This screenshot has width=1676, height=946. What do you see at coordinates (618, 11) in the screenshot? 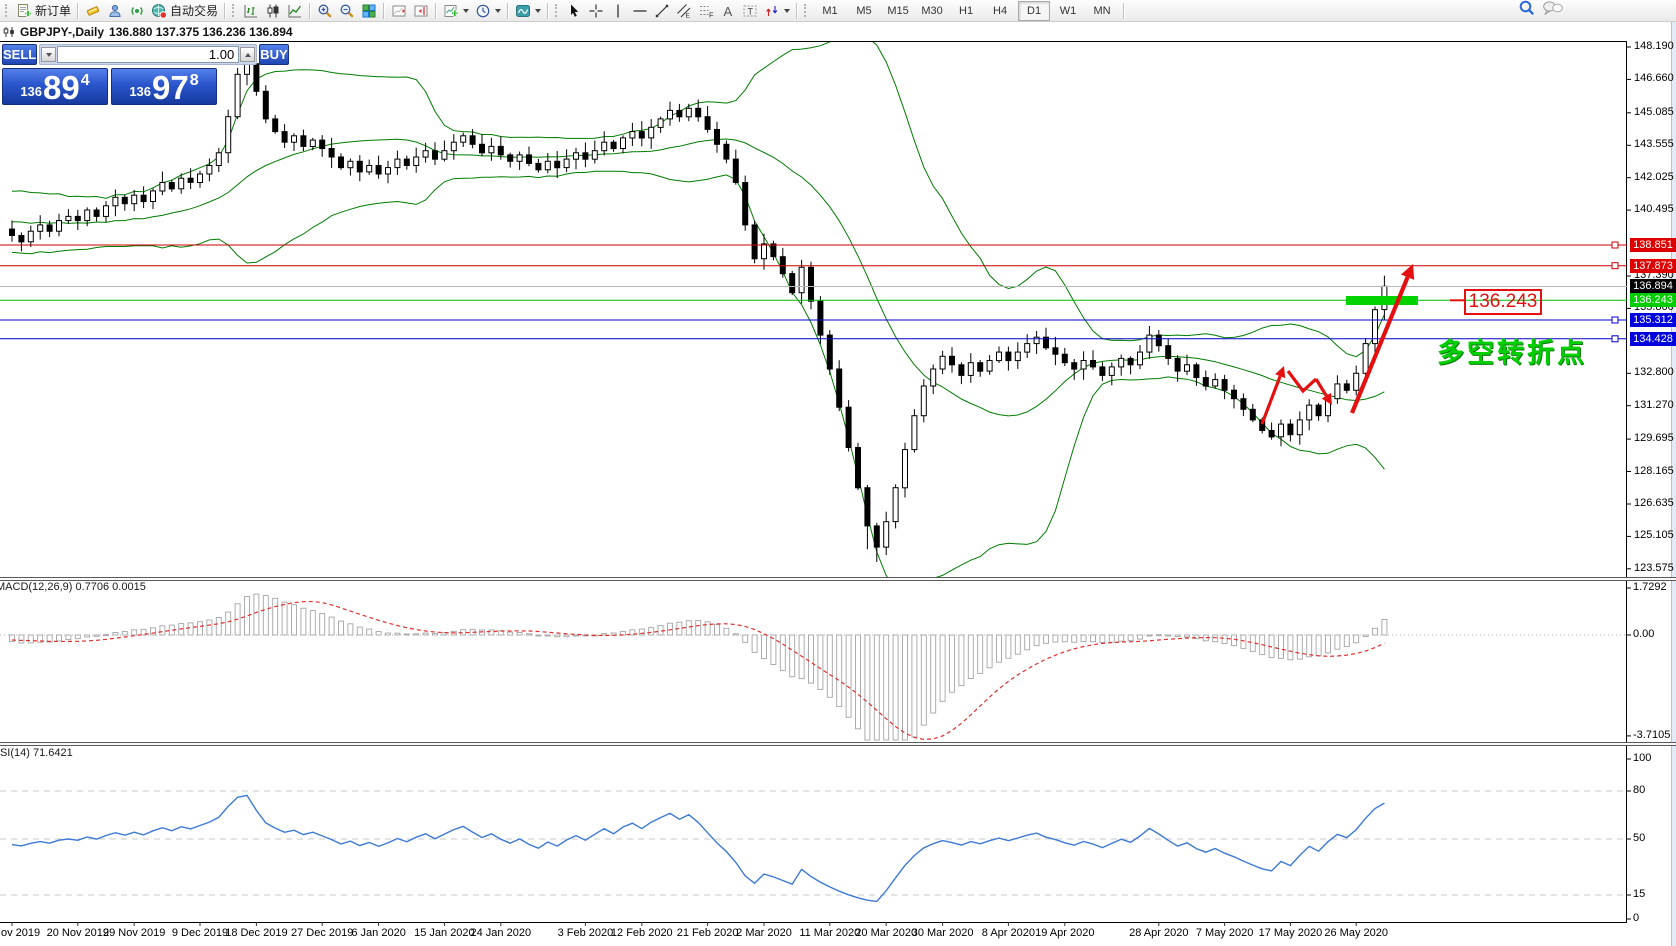
I see `vertical-line-tool-button` at bounding box center [618, 11].